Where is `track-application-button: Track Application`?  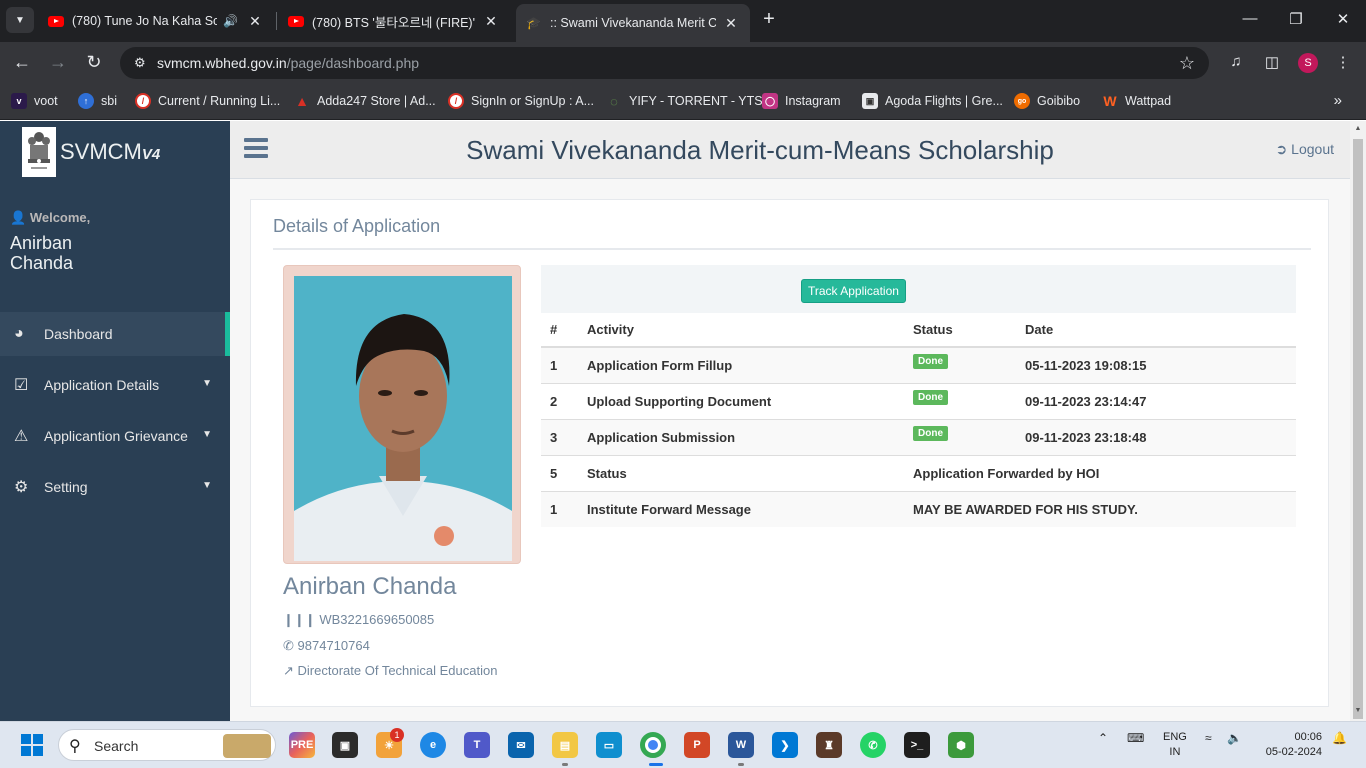
track-application-button: Track Application is located at coordinates (853, 291).